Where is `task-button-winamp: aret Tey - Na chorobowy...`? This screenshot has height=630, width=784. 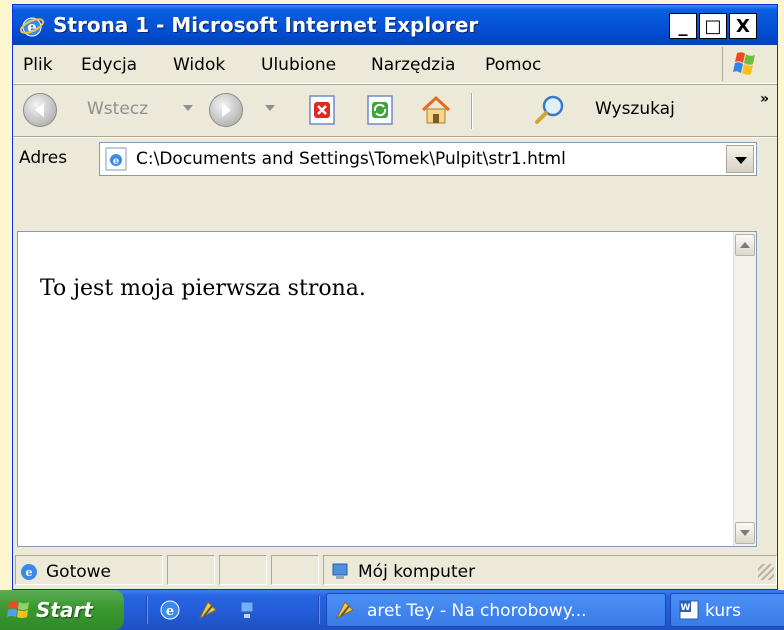 task-button-winamp: aret Tey - Na chorobowy... is located at coordinates (496, 610).